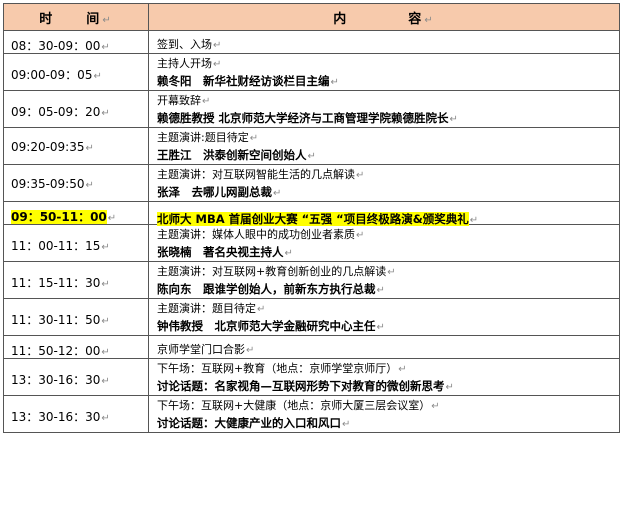 The height and width of the screenshot is (507, 626). I want to click on table-row: 09:00-09：05↵ 主持人开场↵ 赖冬阳 新华社财经访谈栏目主编↵, so click(311, 72).